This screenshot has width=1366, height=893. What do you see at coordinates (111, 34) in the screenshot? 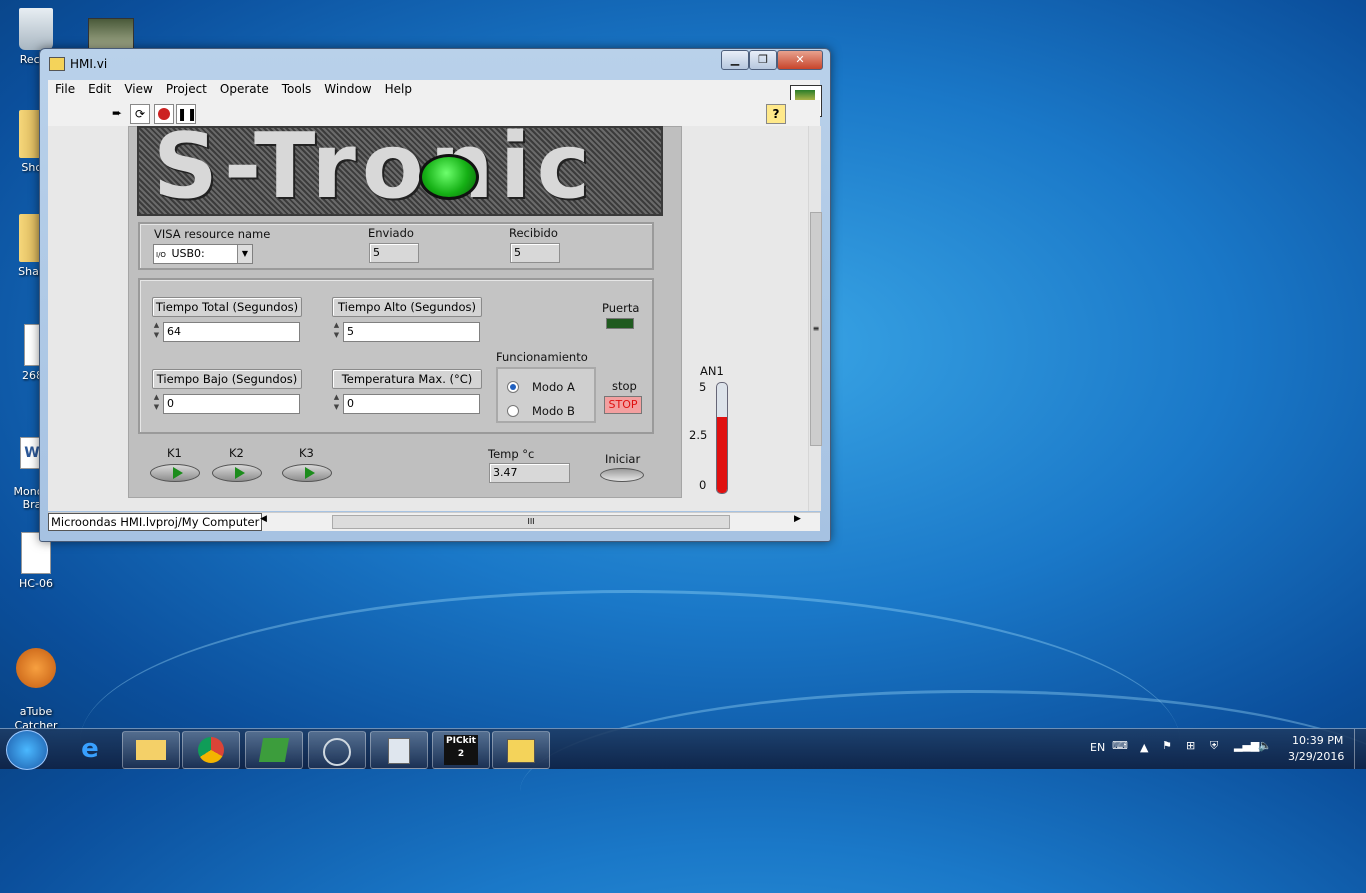
I see `desktop-icon-picture` at bounding box center [111, 34].